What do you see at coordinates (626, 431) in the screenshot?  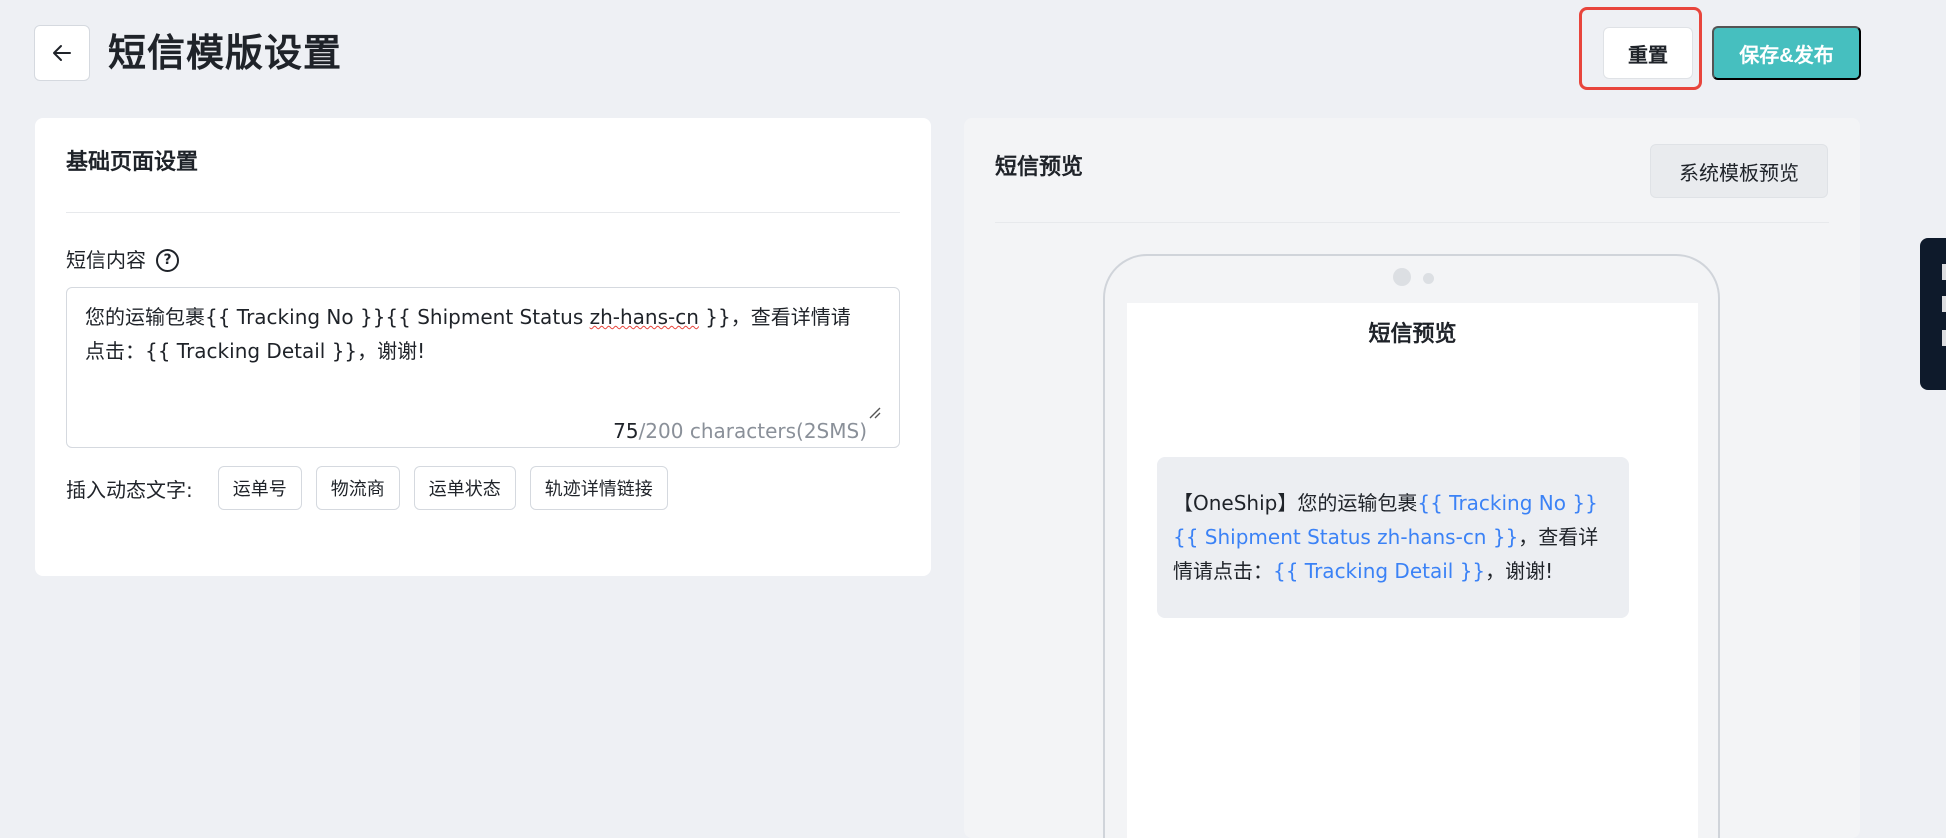 I see `char-count-used: 75` at bounding box center [626, 431].